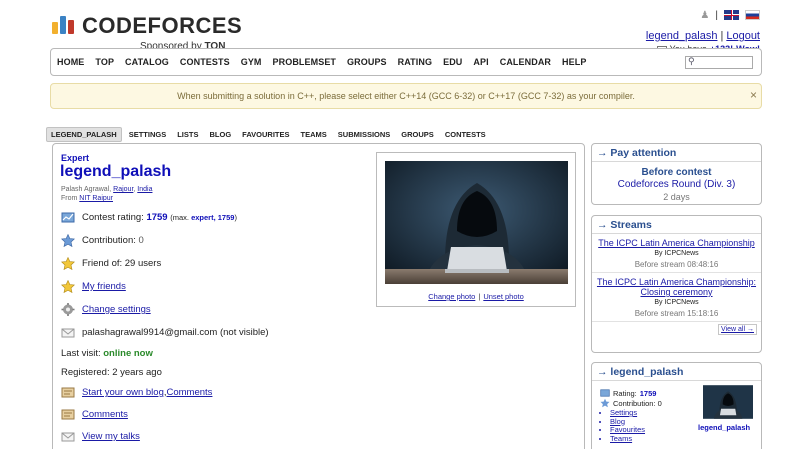  Describe the element at coordinates (743, 36) in the screenshot. I see `logout-link: Logout` at that location.